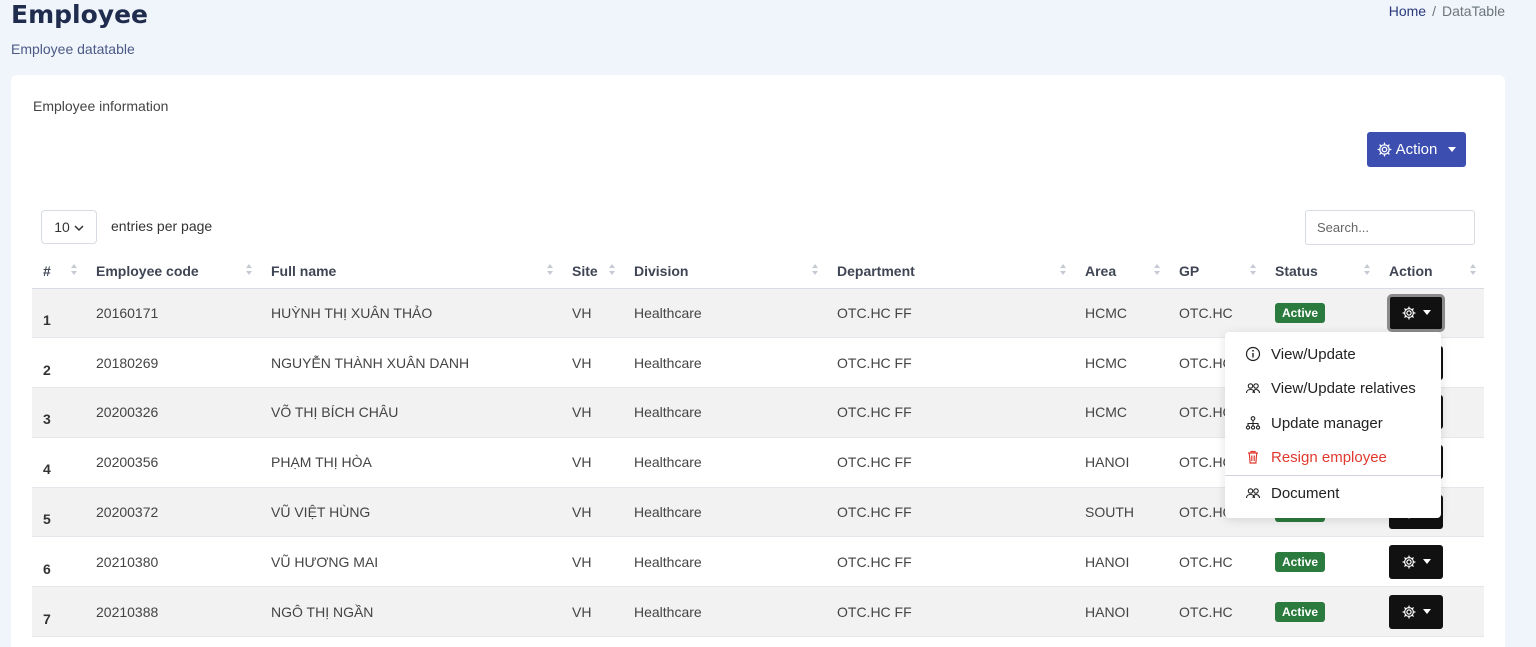 This screenshot has height=647, width=1536. I want to click on card-title: Employee information, so click(101, 106).